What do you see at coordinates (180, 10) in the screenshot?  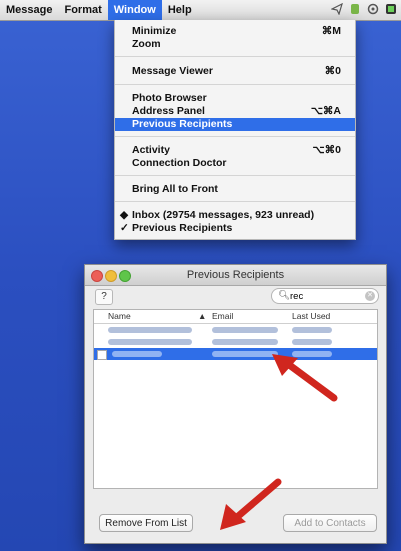 I see `menu-help: Help` at bounding box center [180, 10].